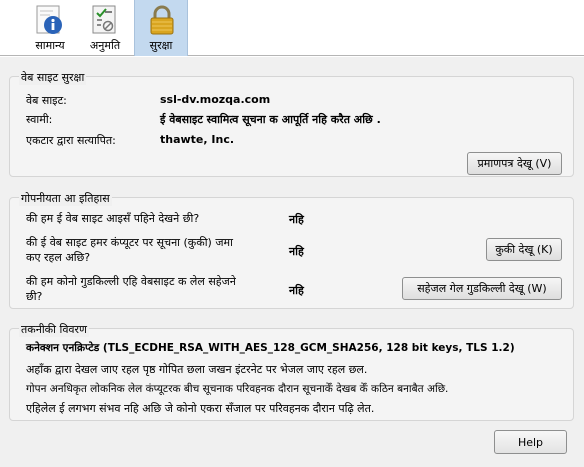  I want to click on help-button: Help, so click(530, 442).